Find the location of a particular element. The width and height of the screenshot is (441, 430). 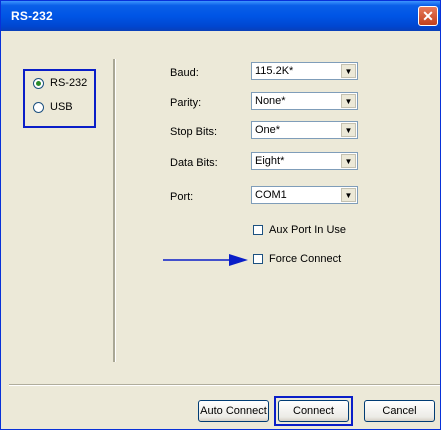

aux-port-checkbox: Aux Port In Use is located at coordinates (299, 230).